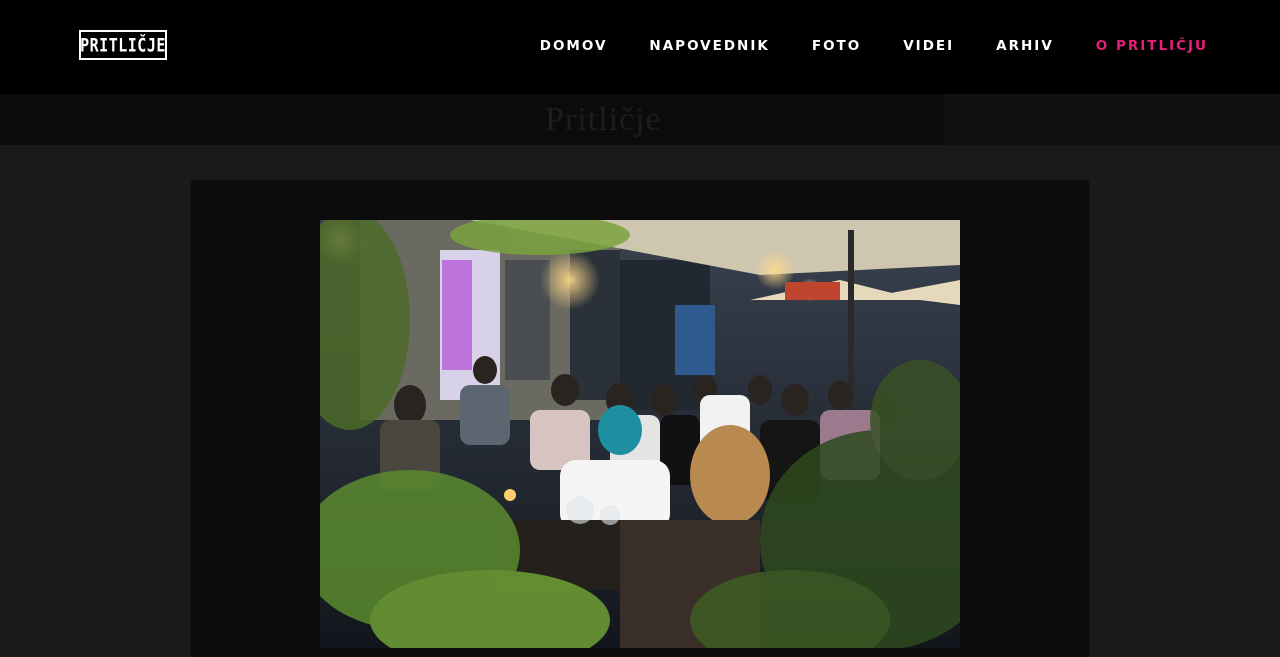  I want to click on logo-text: PRITLIČJE, so click(123, 45).